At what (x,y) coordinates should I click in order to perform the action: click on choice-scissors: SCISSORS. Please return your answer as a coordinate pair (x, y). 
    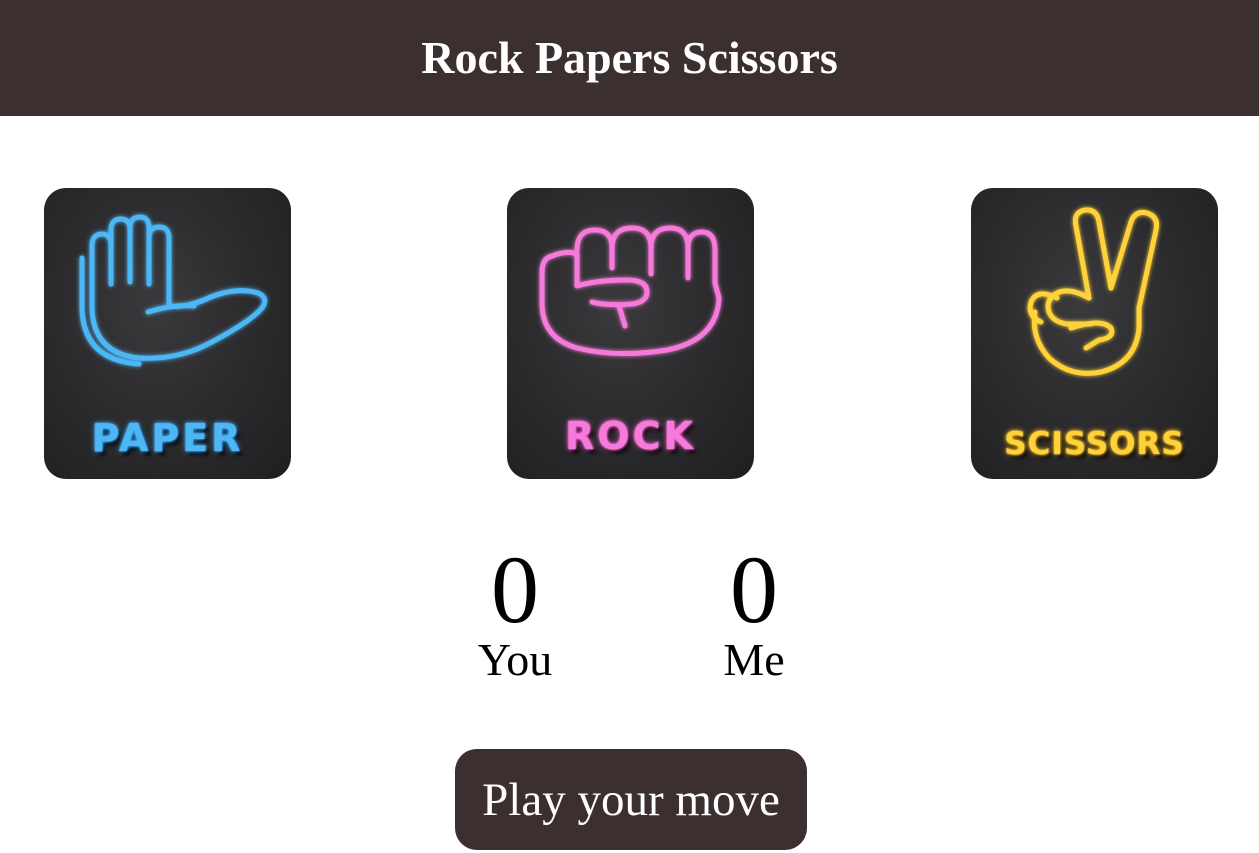
    Looking at the image, I should click on (1094, 333).